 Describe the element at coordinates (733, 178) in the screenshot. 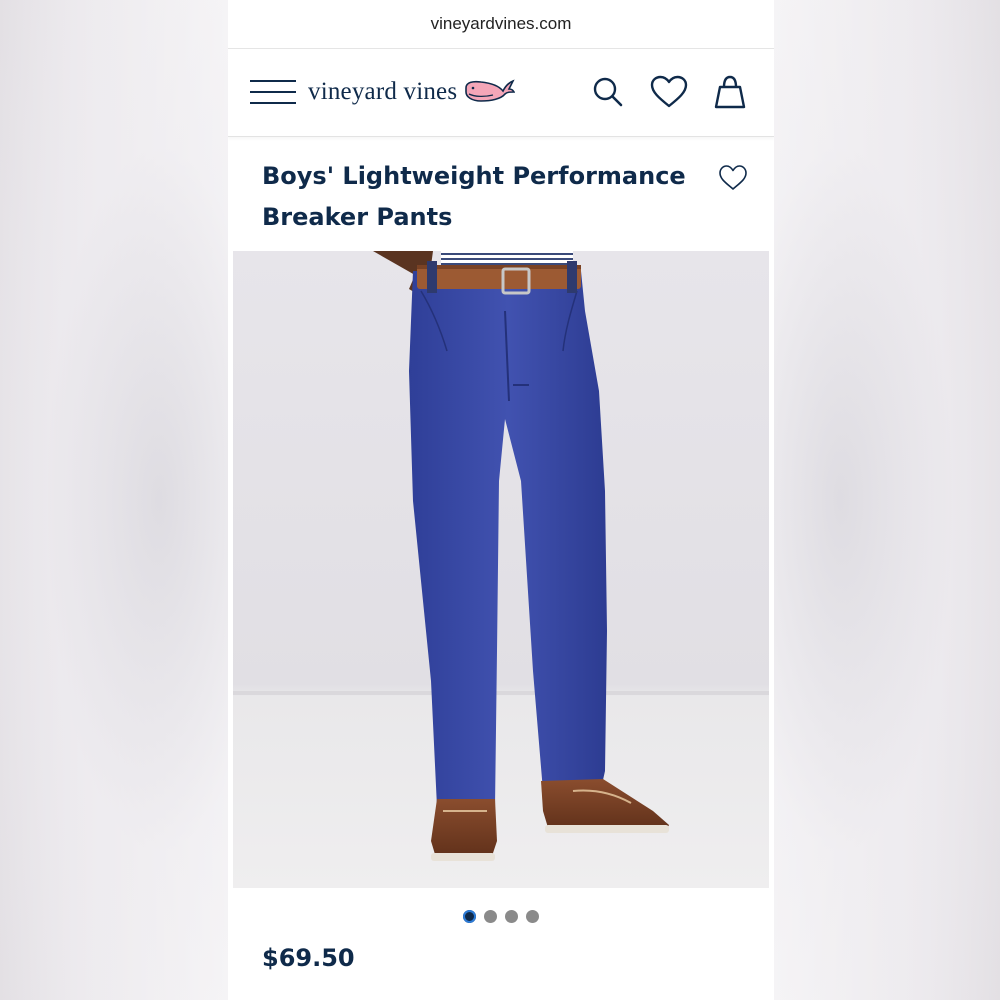

I see `heart-outline-icon` at that location.